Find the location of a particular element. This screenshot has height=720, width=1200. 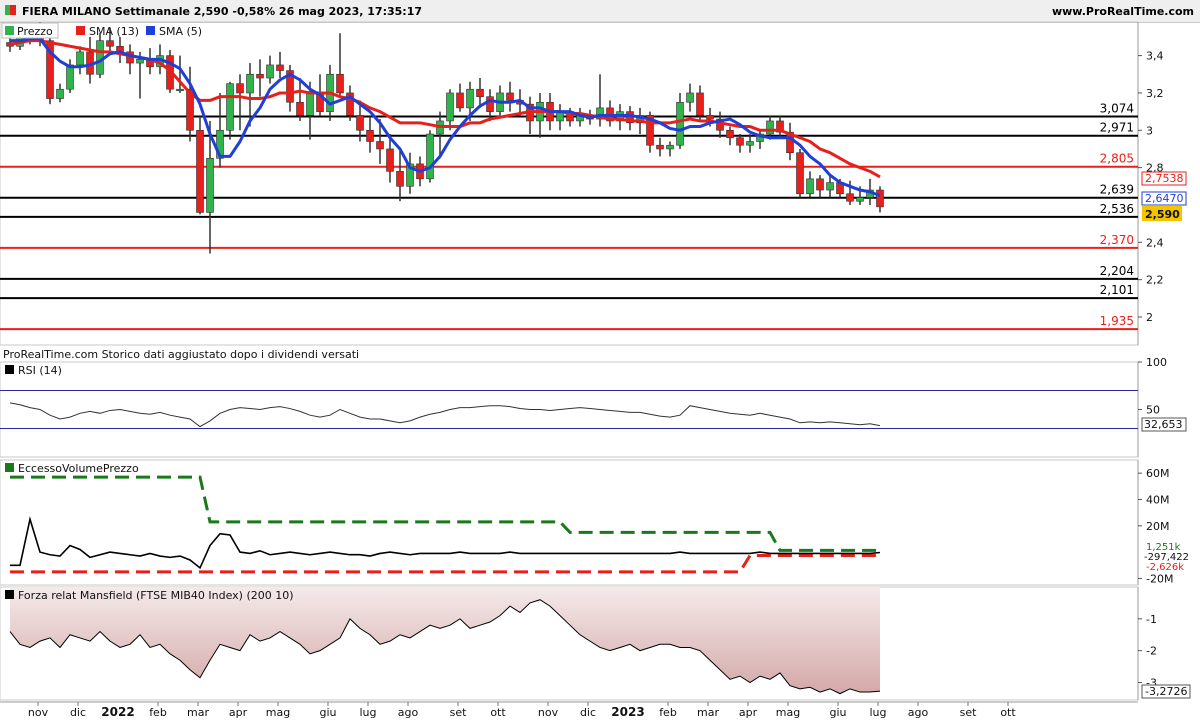

month-label: nov is located at coordinates (38, 712).